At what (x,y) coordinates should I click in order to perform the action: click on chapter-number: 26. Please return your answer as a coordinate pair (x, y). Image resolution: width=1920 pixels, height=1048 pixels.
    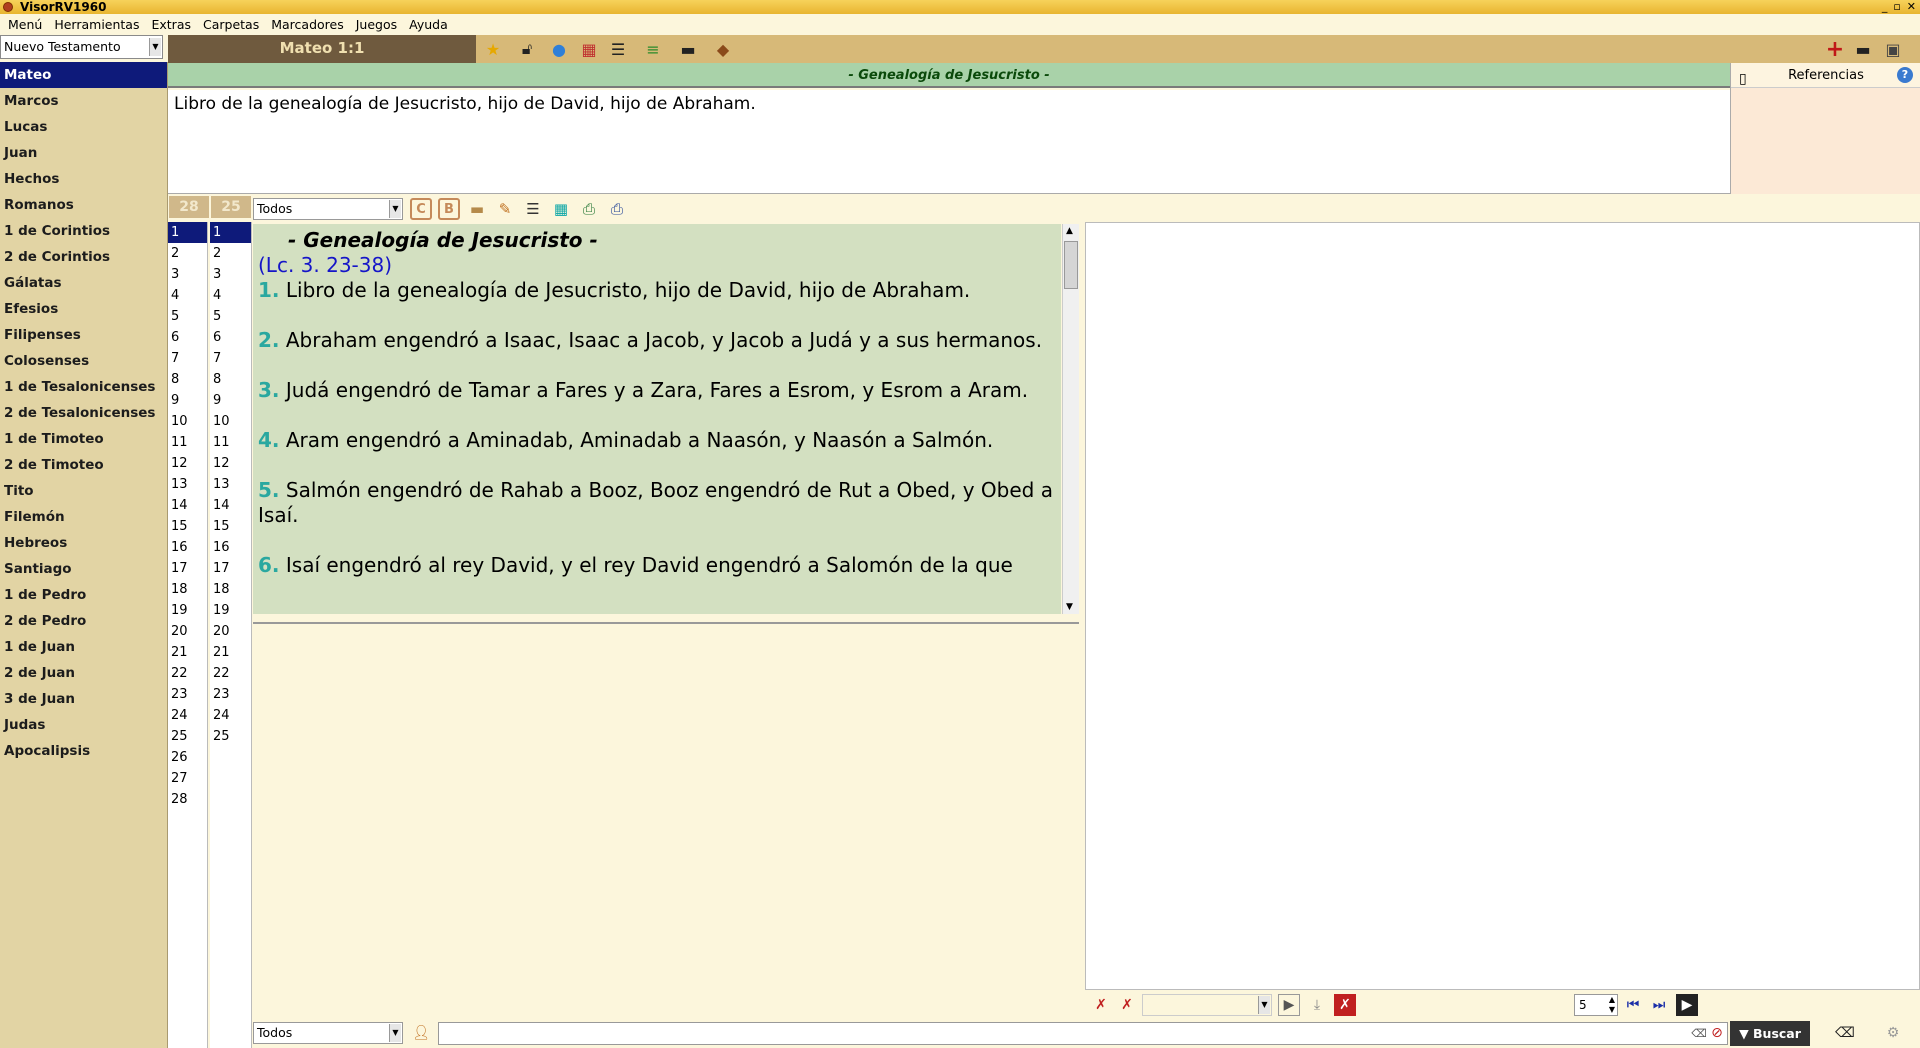
    Looking at the image, I should click on (187, 757).